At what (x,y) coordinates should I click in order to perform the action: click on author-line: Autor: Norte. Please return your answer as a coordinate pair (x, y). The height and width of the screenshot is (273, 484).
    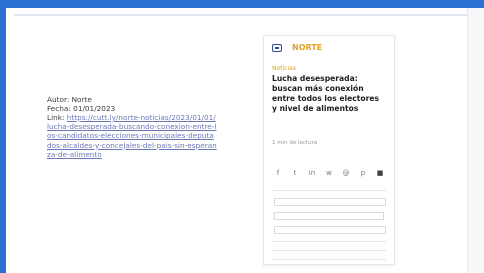
    Looking at the image, I should click on (69, 99).